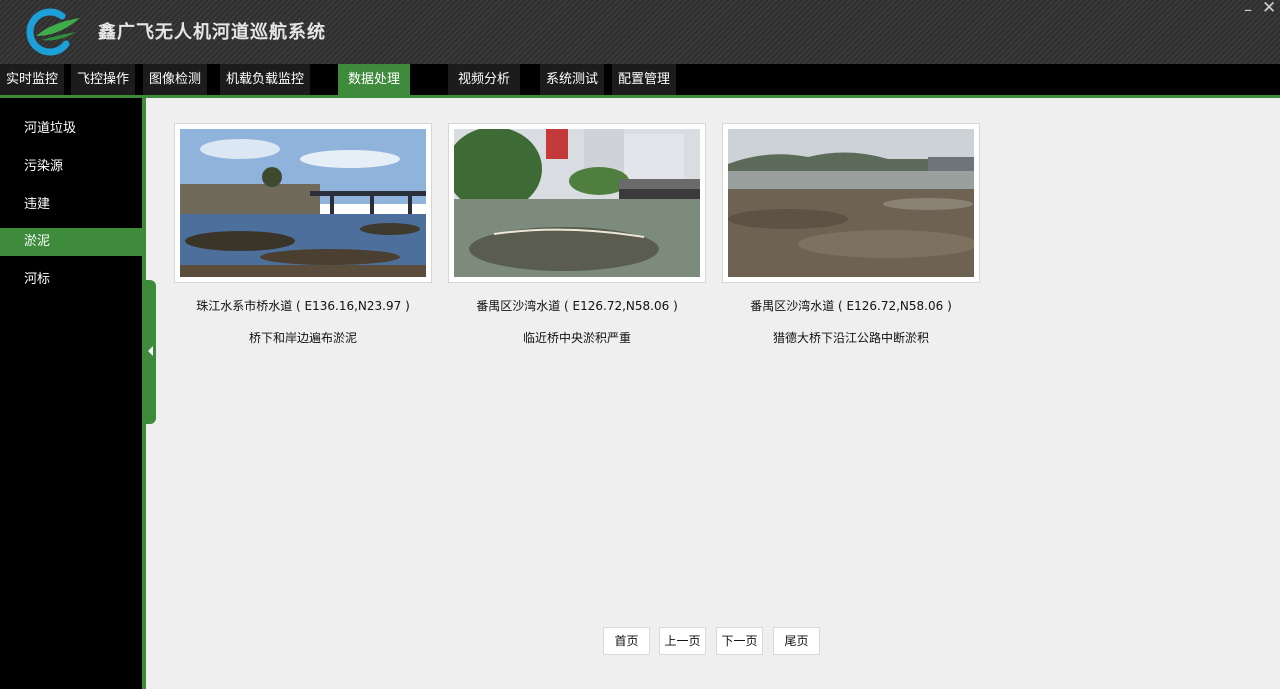  Describe the element at coordinates (71, 242) in the screenshot. I see `sidebar-item-silt: 淤泥` at that location.